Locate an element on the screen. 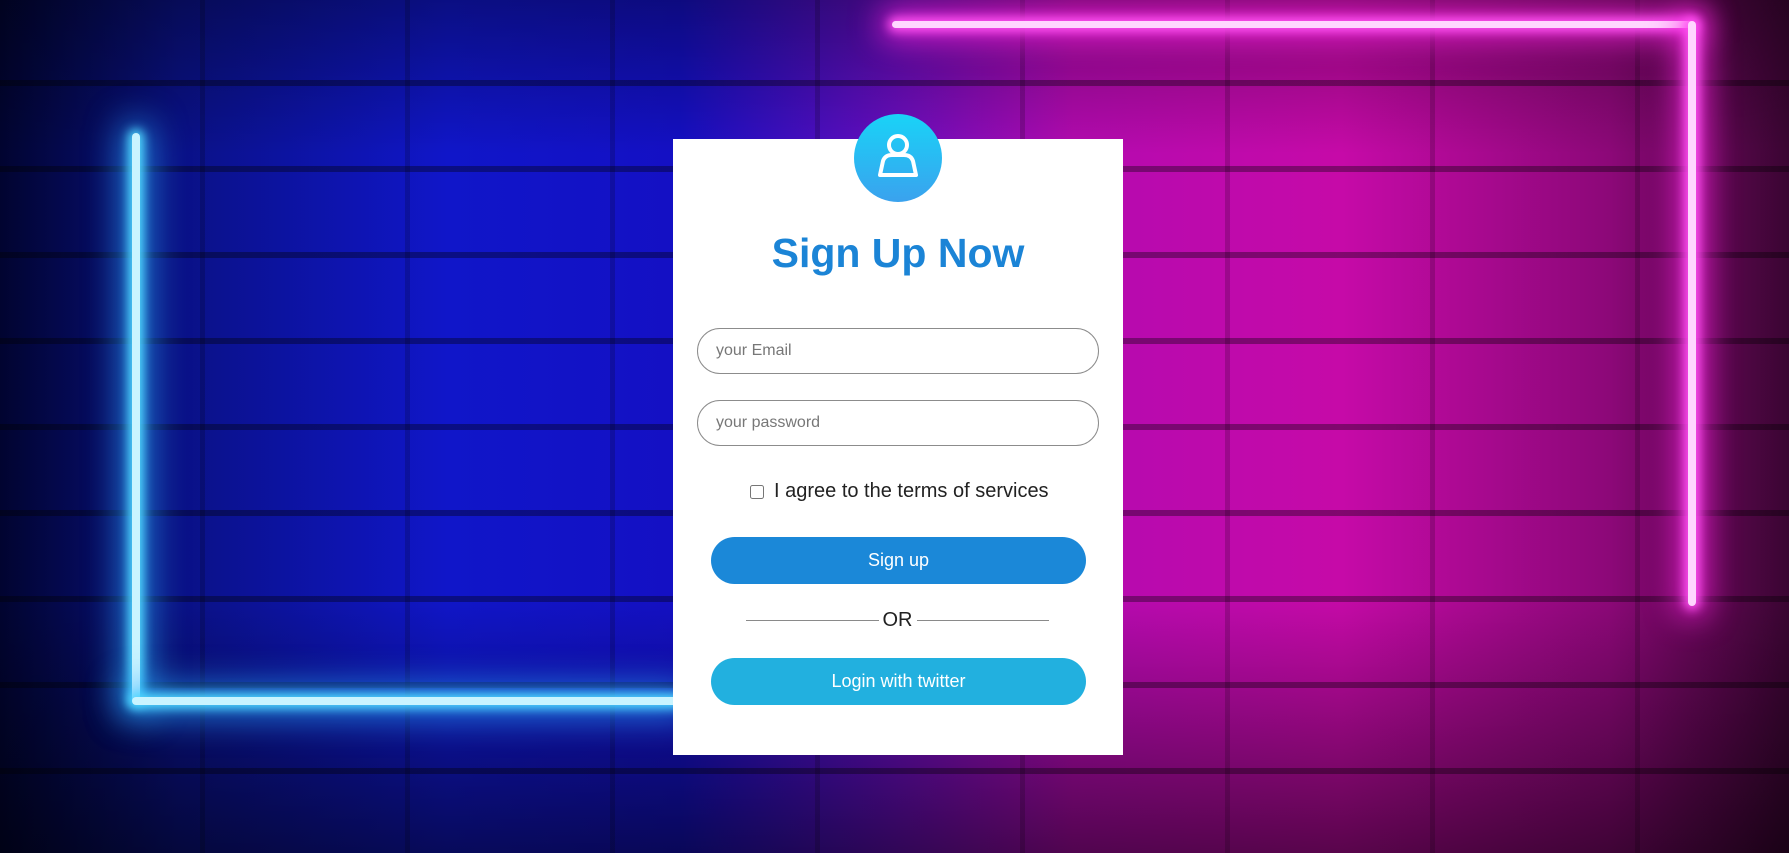 This screenshot has height=853, width=1789. avatar-badge is located at coordinates (898, 158).